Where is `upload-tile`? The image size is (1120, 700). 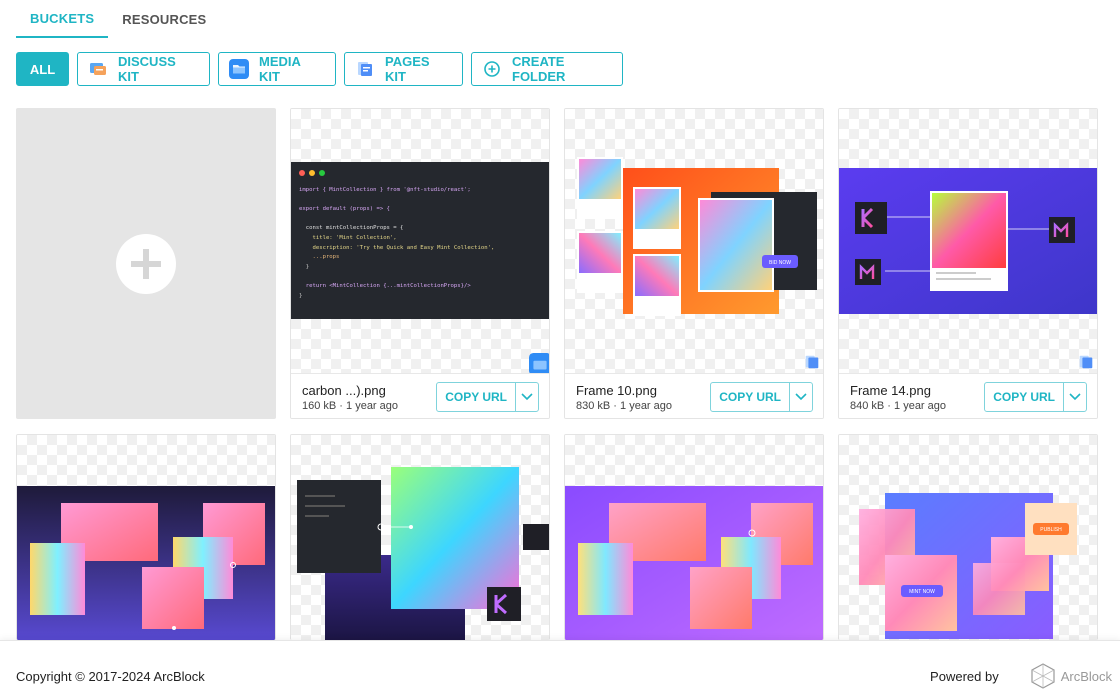
upload-tile is located at coordinates (146, 263).